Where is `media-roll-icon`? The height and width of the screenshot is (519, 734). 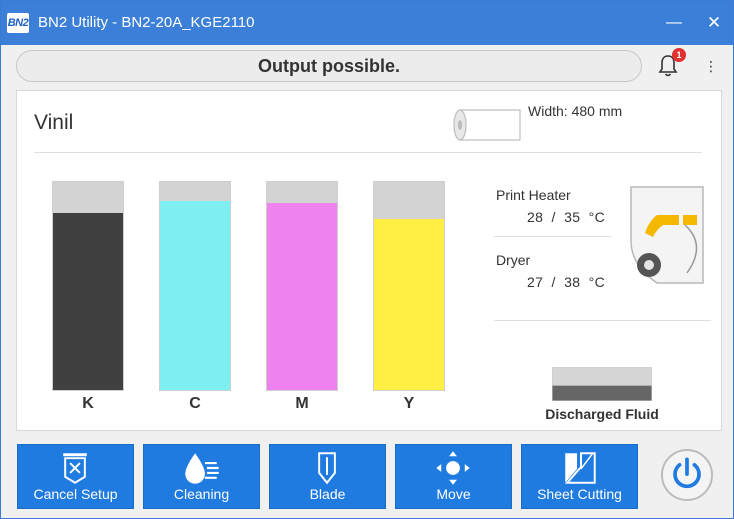
media-roll-icon is located at coordinates (487, 125).